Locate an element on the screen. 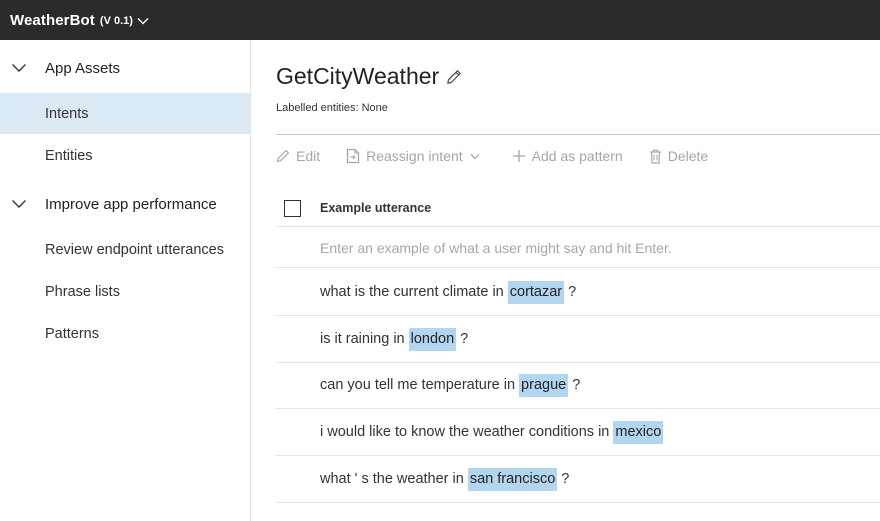  add-as-pattern-label: Add as pattern is located at coordinates (577, 156).